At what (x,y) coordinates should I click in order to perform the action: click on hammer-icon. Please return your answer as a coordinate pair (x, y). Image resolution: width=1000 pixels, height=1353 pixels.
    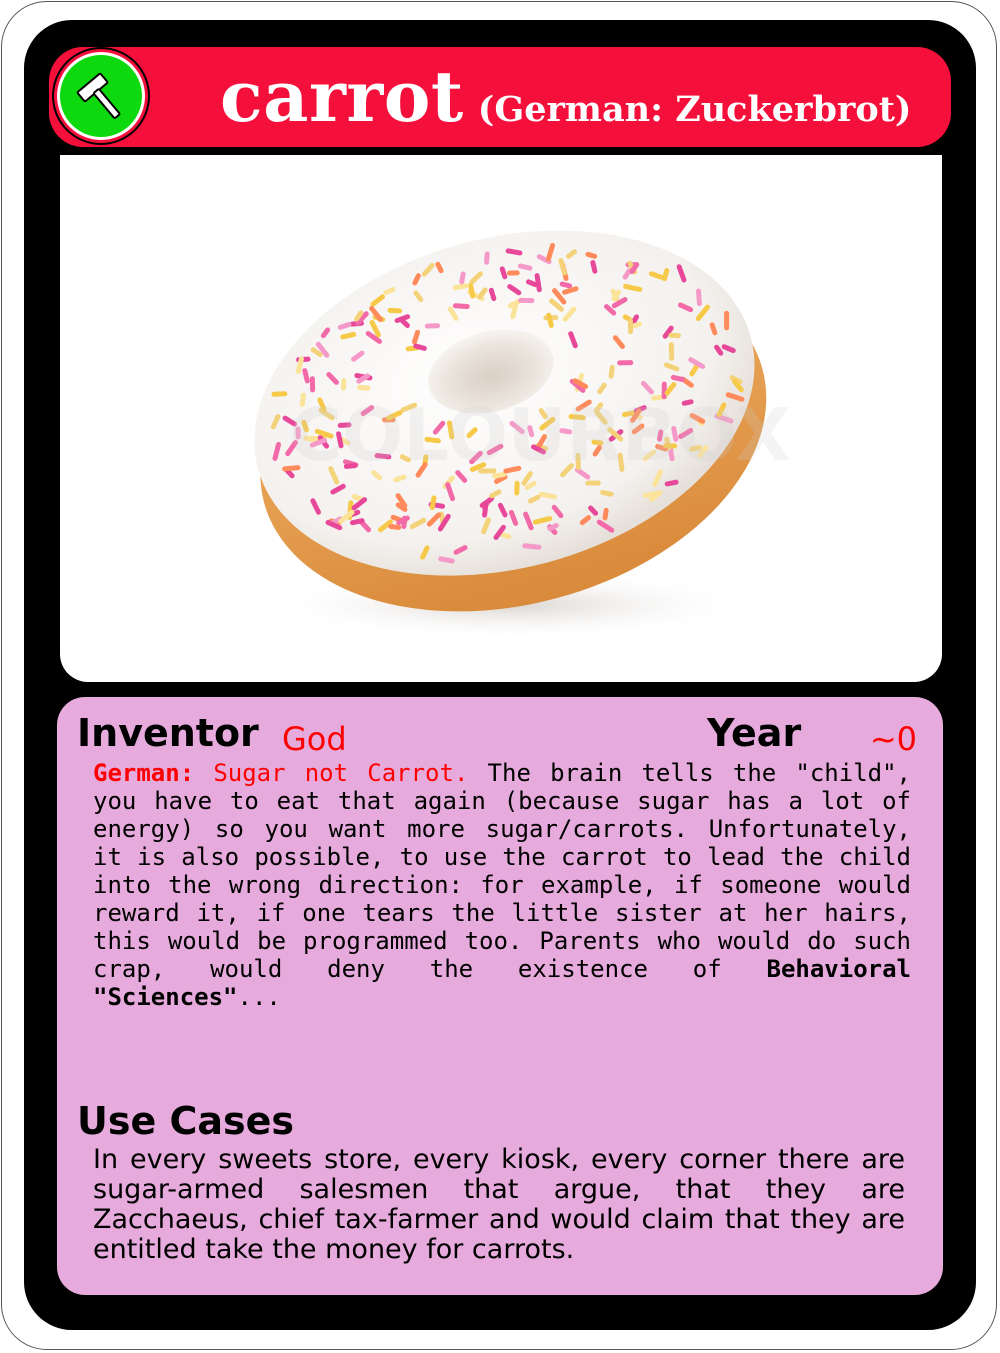
    Looking at the image, I should click on (98, 95).